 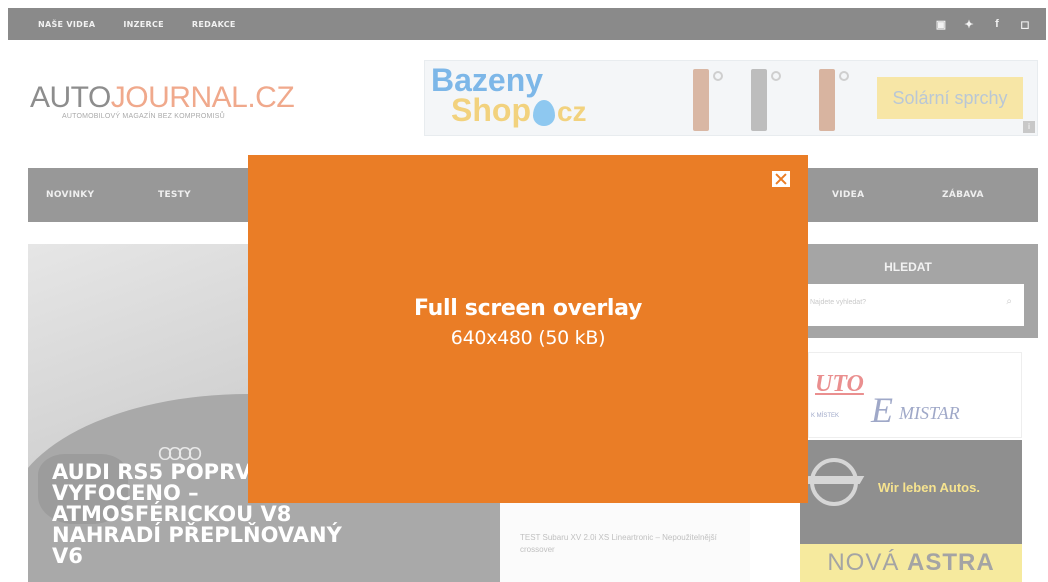 I want to click on main-nav-fun: ZÁBAVA, so click(x=963, y=195).